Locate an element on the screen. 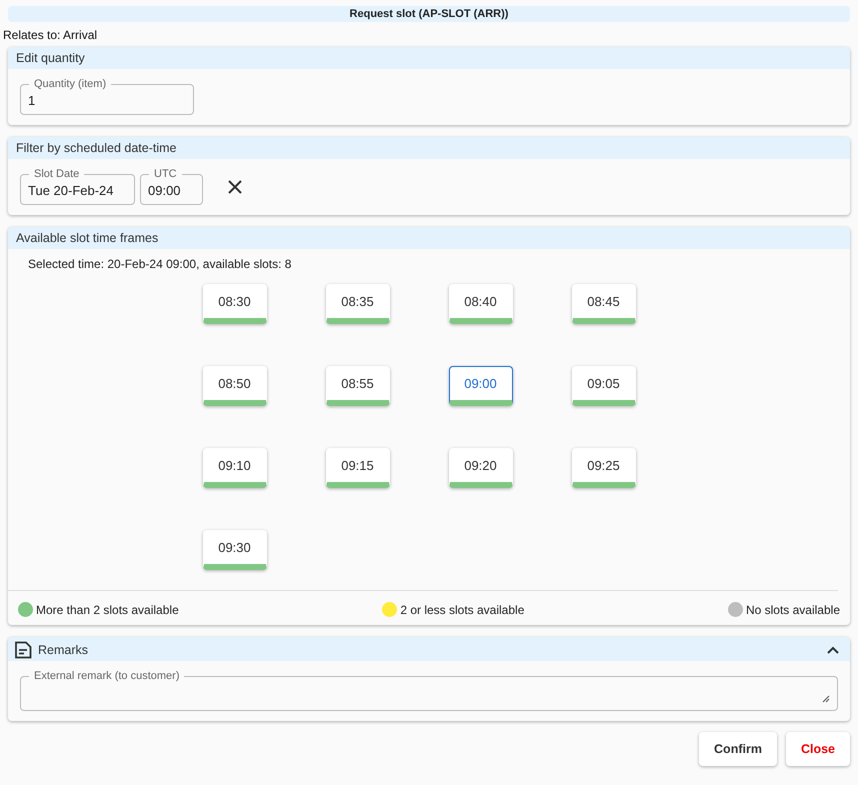 The height and width of the screenshot is (785, 858). time-slot-button: 09:15 is located at coordinates (358, 468).